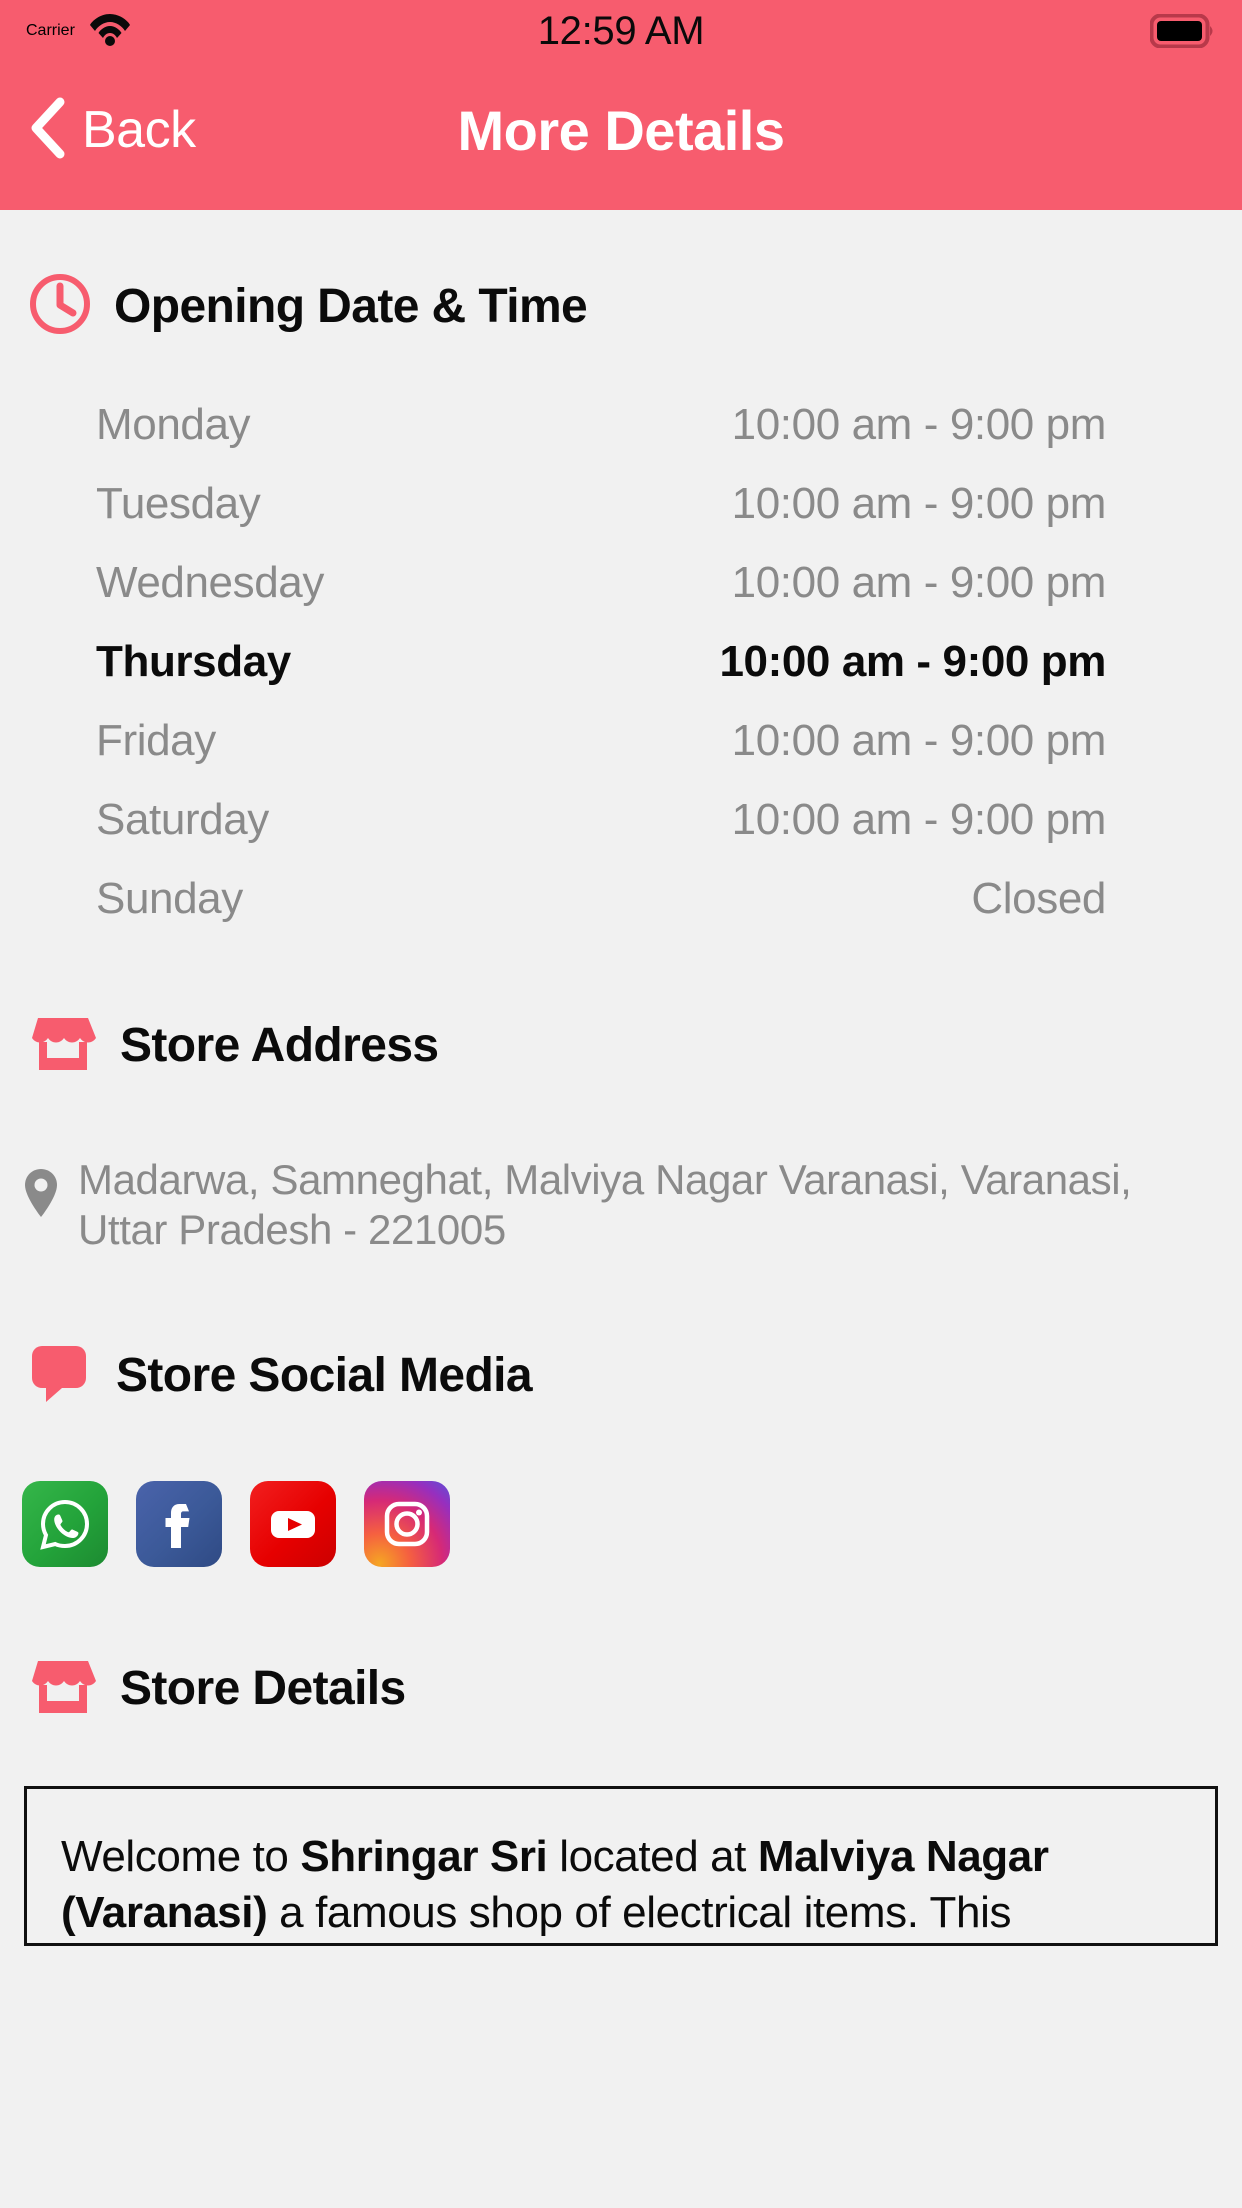  I want to click on hours-day-label: Tuesday, so click(178, 503).